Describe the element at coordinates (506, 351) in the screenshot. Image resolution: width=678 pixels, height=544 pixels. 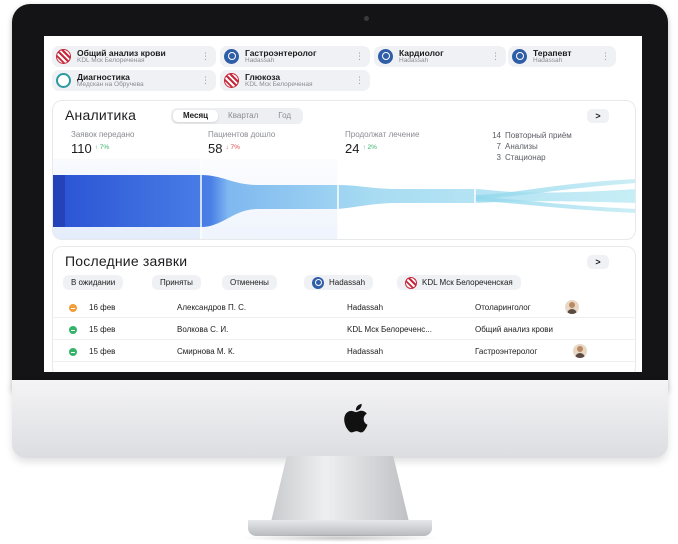
I see `request-service: Гастроэнтеролог` at that location.